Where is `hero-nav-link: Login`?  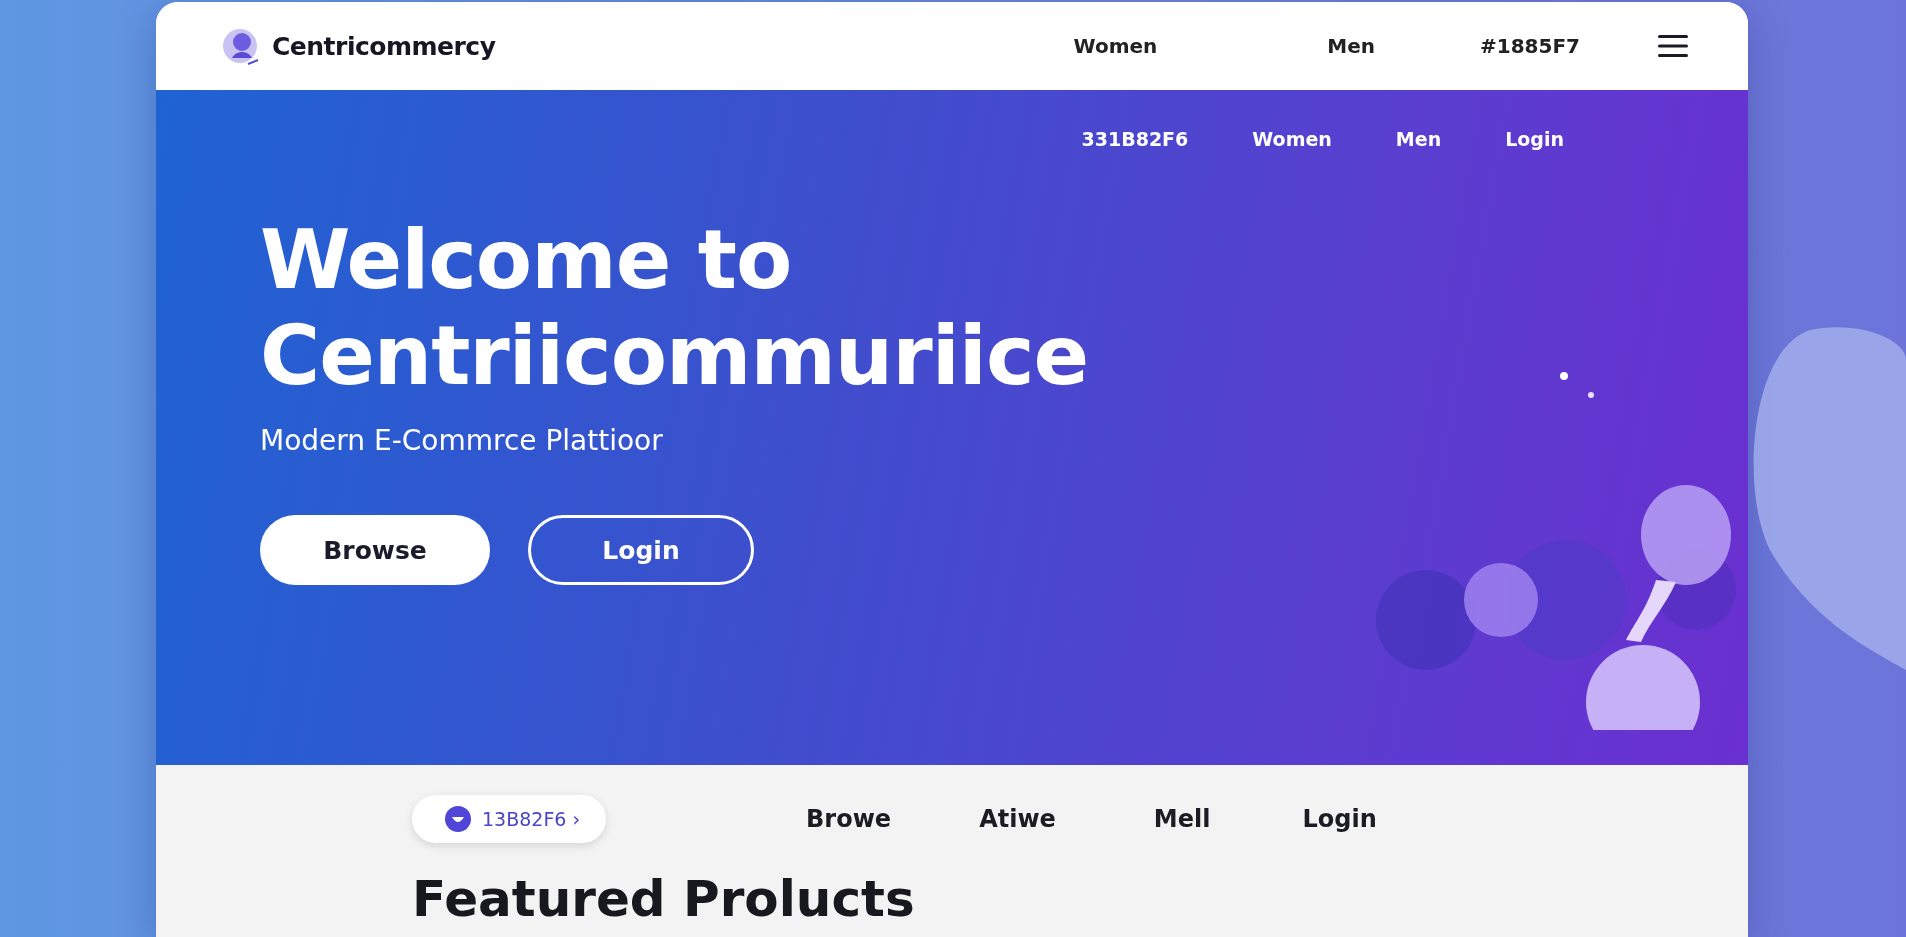
hero-nav-link: Login is located at coordinates (1534, 139).